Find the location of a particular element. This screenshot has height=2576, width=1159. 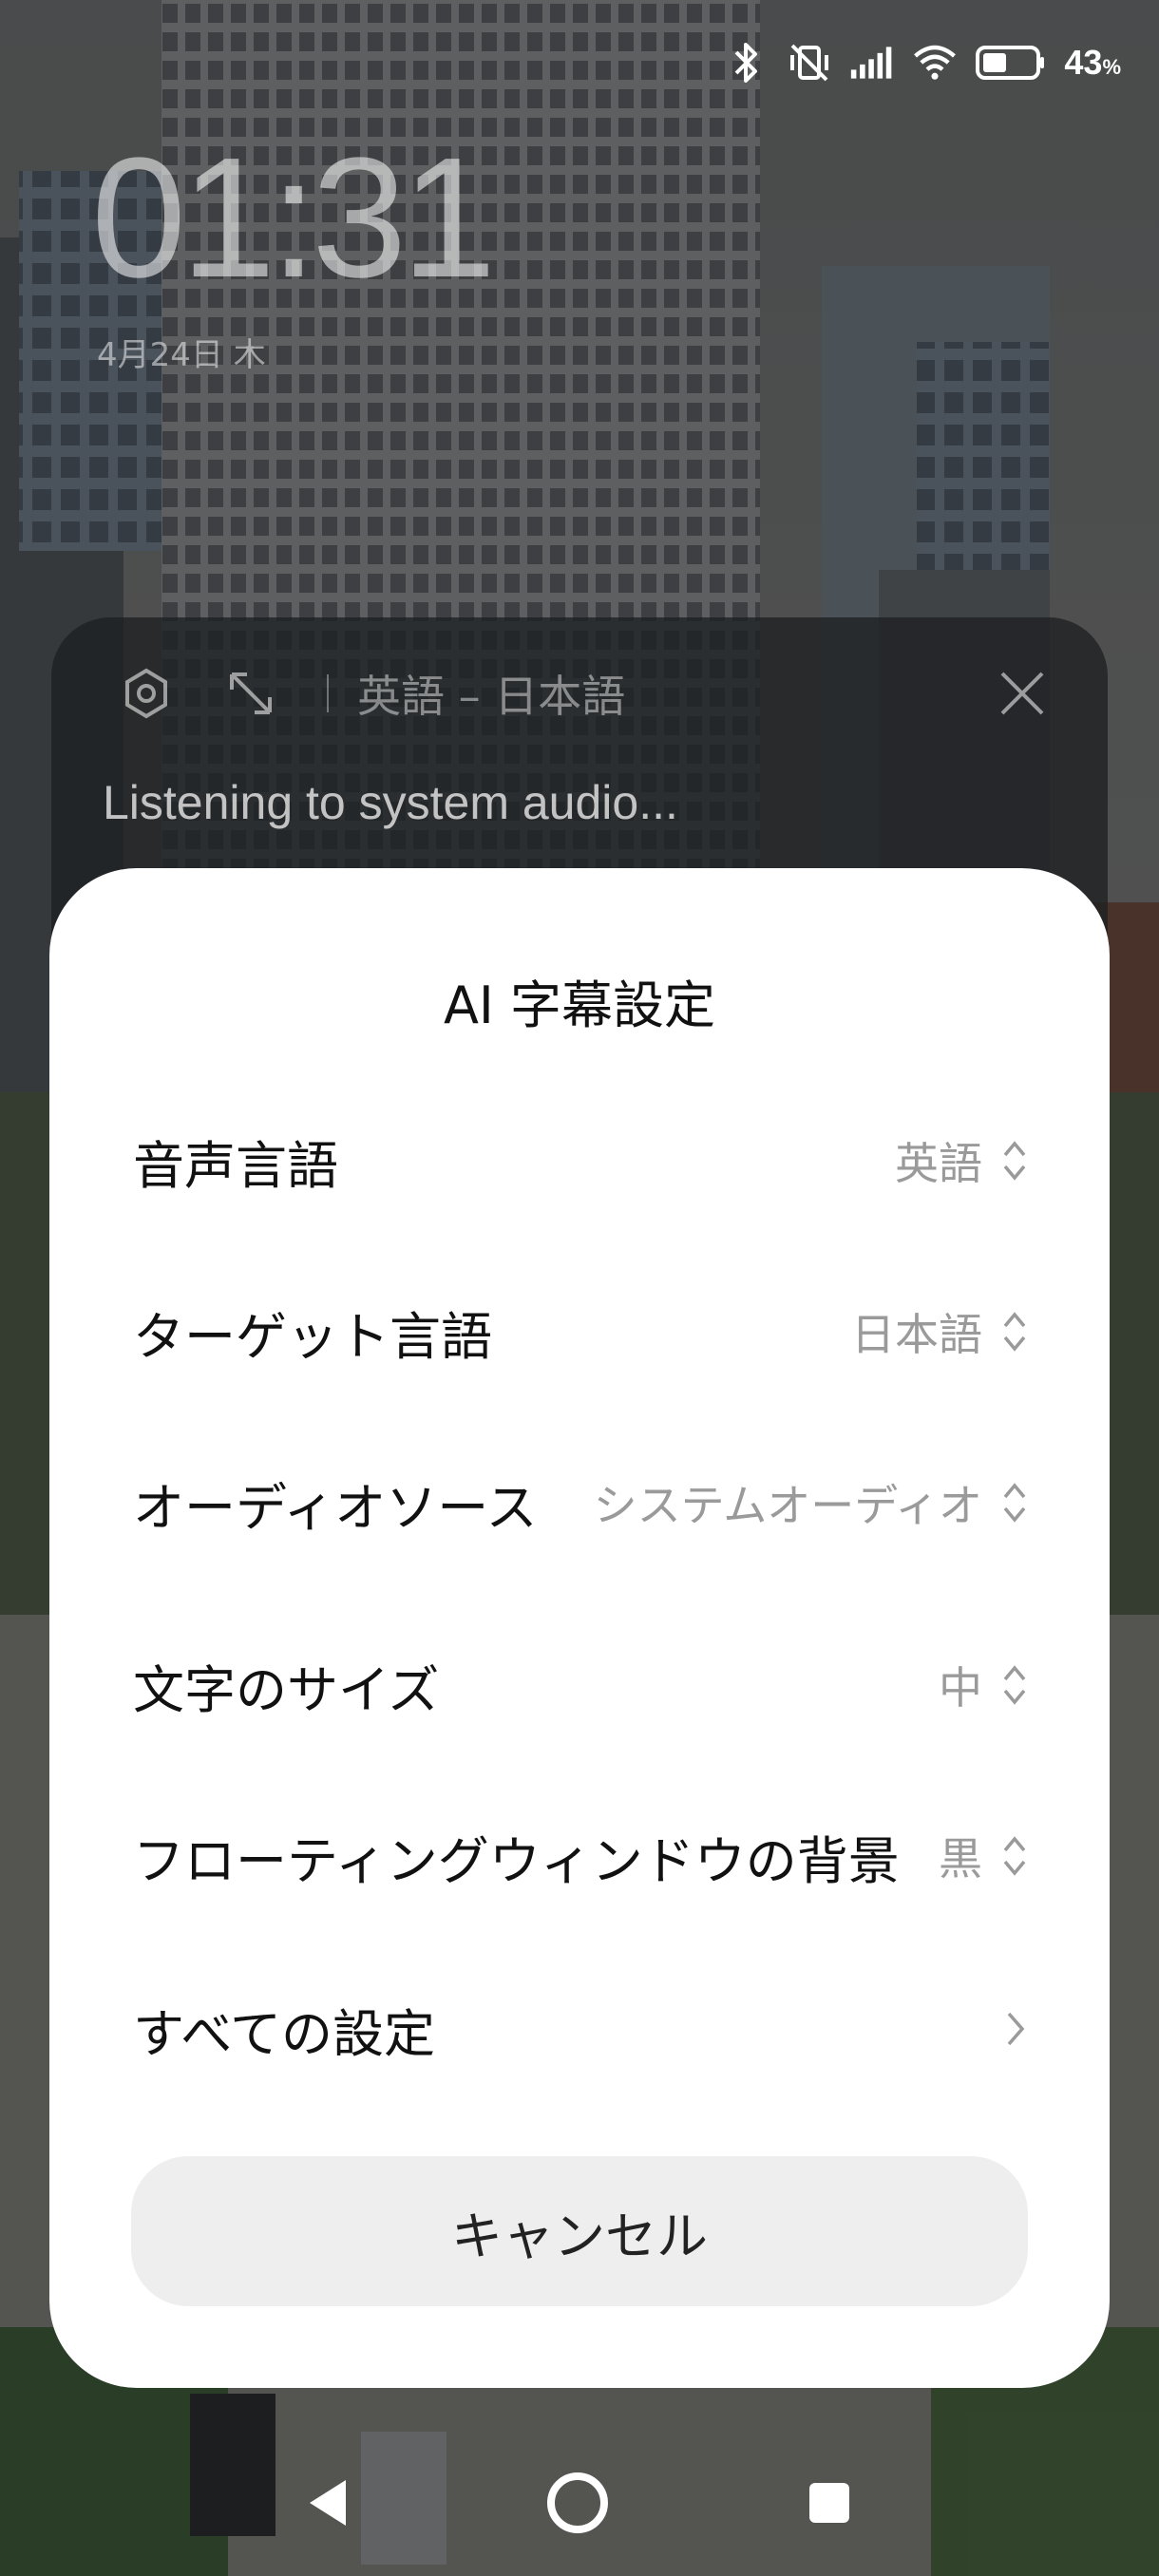

row-value: 黒 is located at coordinates (960, 1859).